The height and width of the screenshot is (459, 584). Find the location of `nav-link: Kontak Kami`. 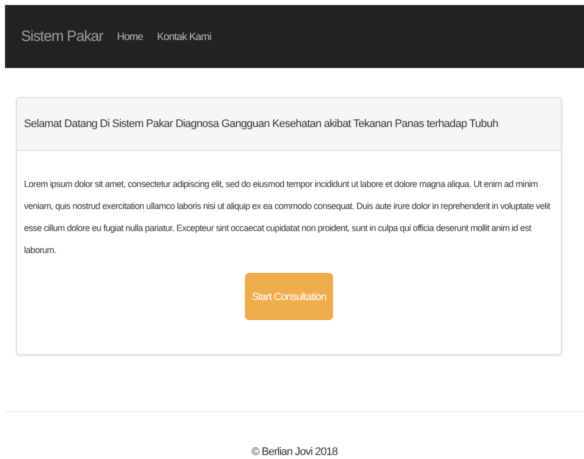

nav-link: Kontak Kami is located at coordinates (184, 36).